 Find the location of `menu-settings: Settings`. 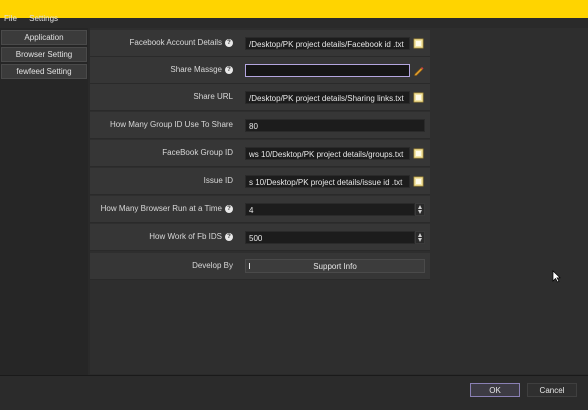

menu-settings: Settings is located at coordinates (43, 18).